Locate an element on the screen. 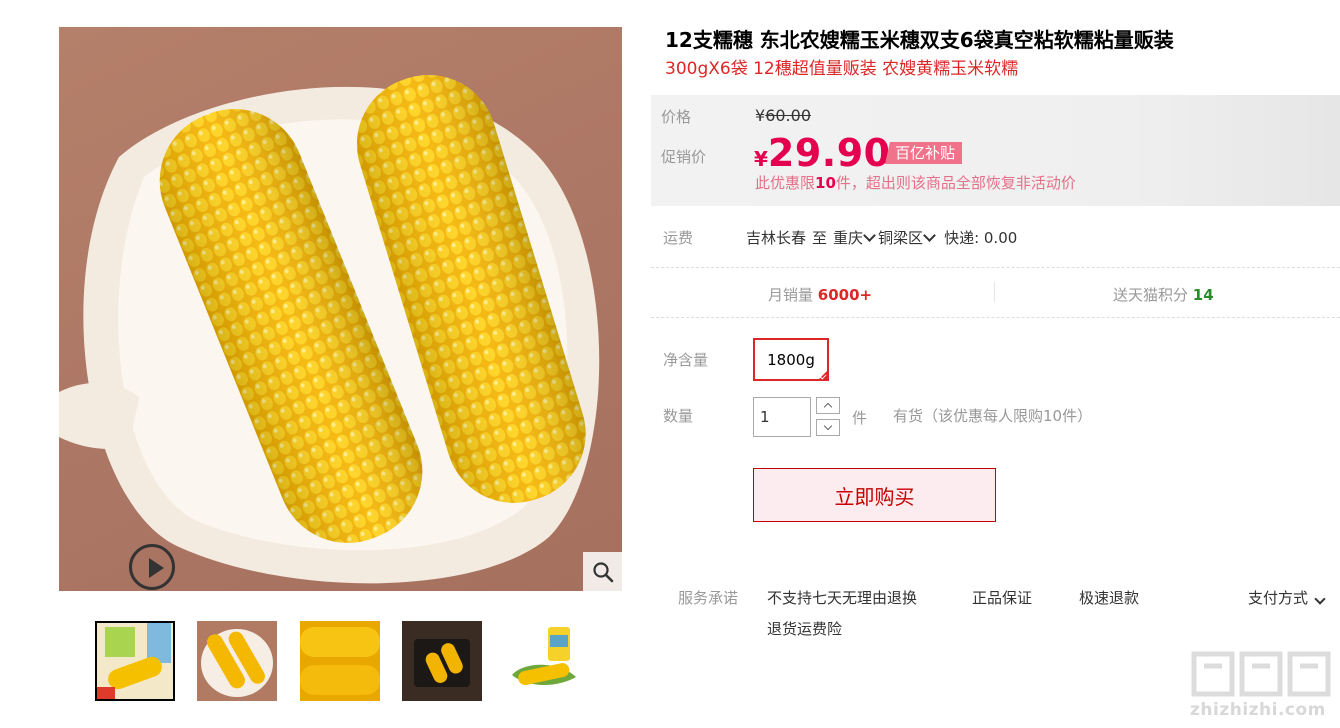 This screenshot has width=1340, height=728. play-video-button is located at coordinates (152, 567).